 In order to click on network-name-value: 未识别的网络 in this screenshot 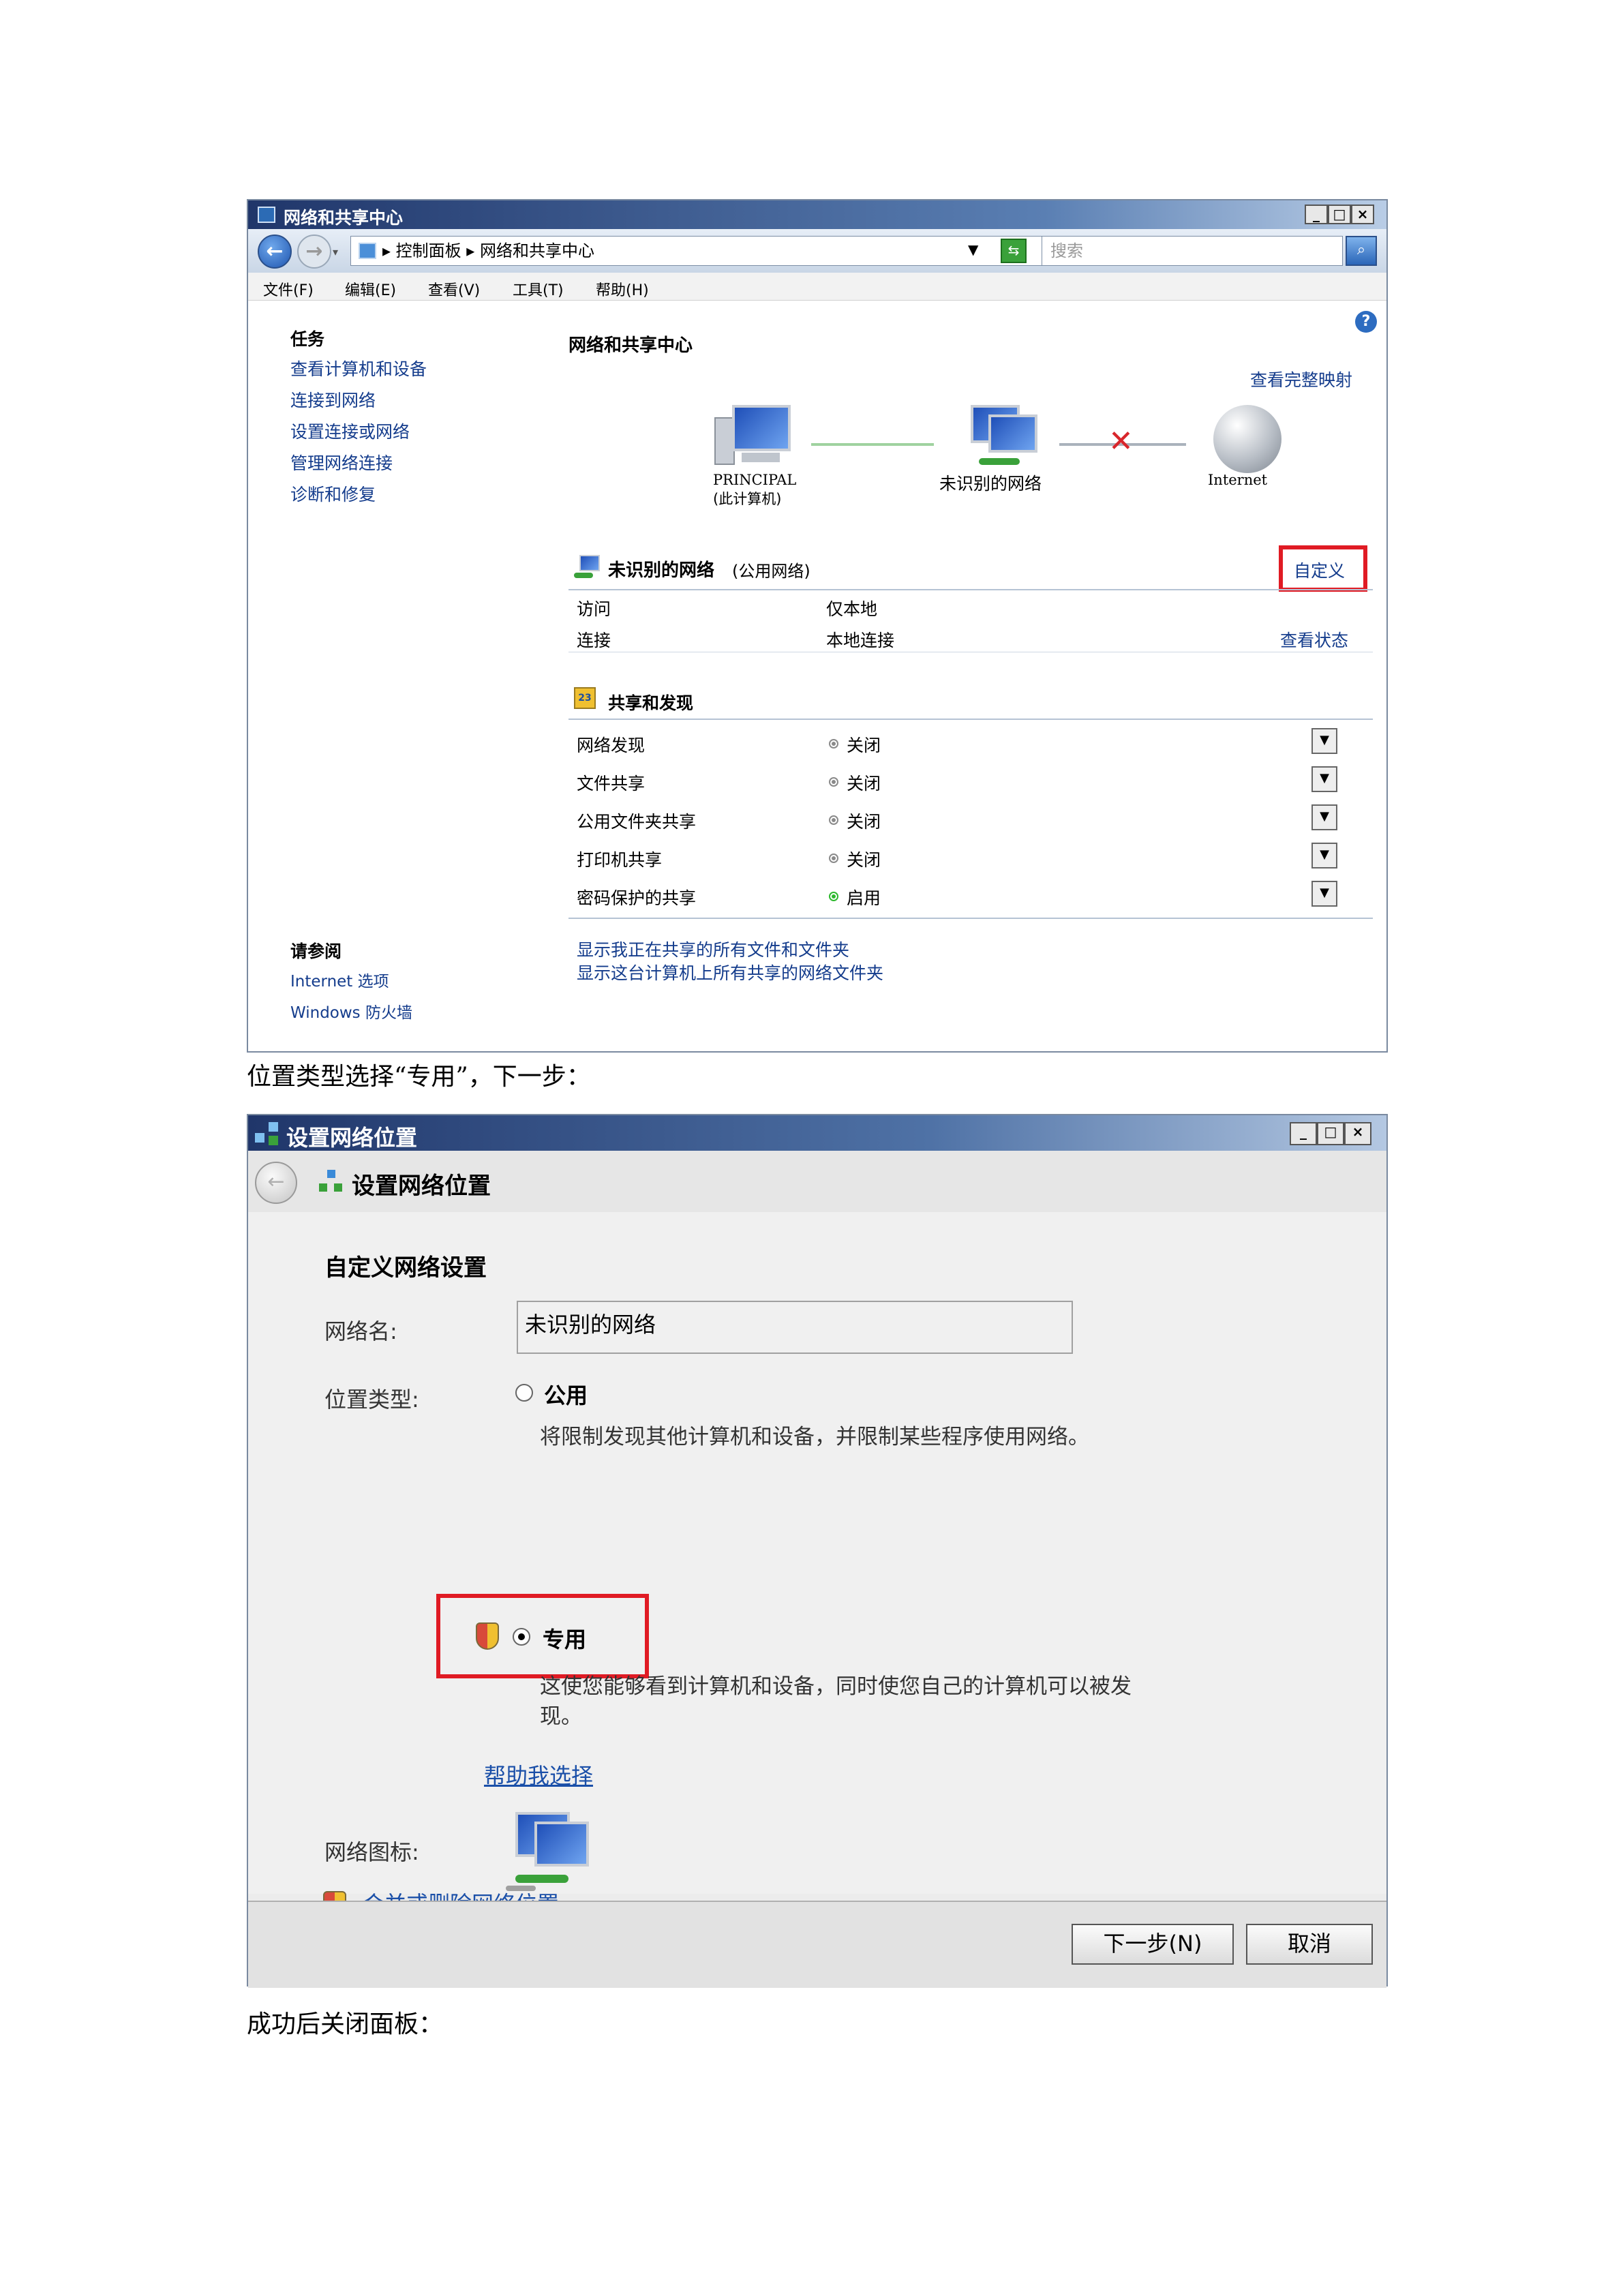, I will do `click(590, 1325)`.